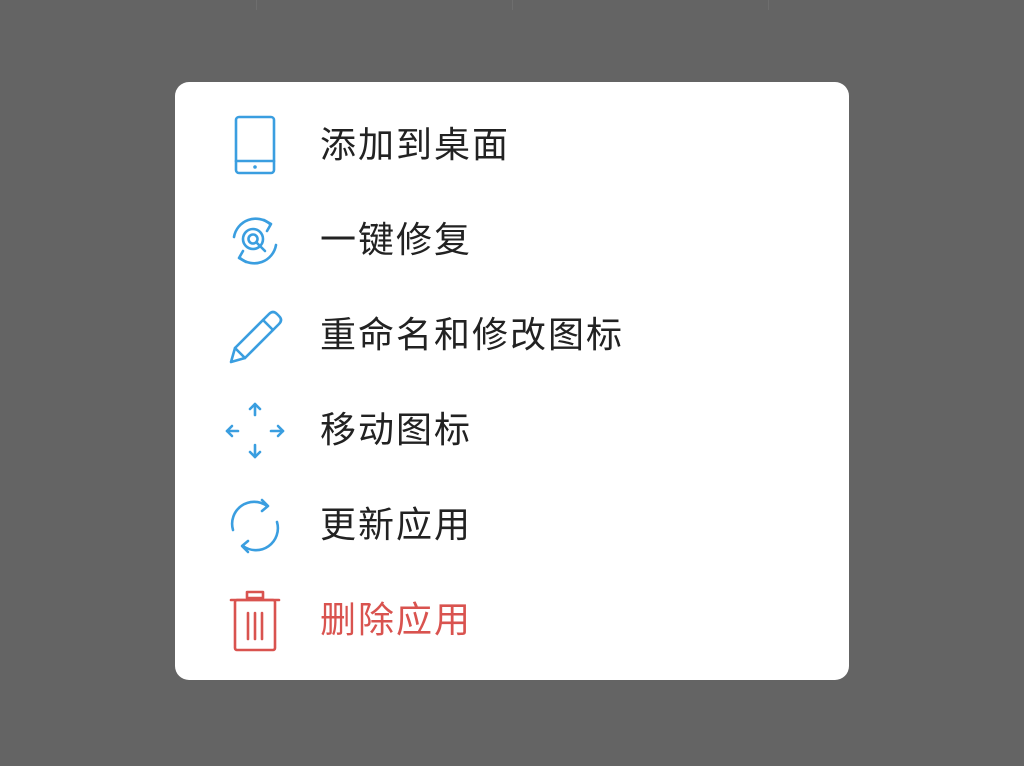 The height and width of the screenshot is (766, 1024). I want to click on pencil-icon, so click(255, 336).